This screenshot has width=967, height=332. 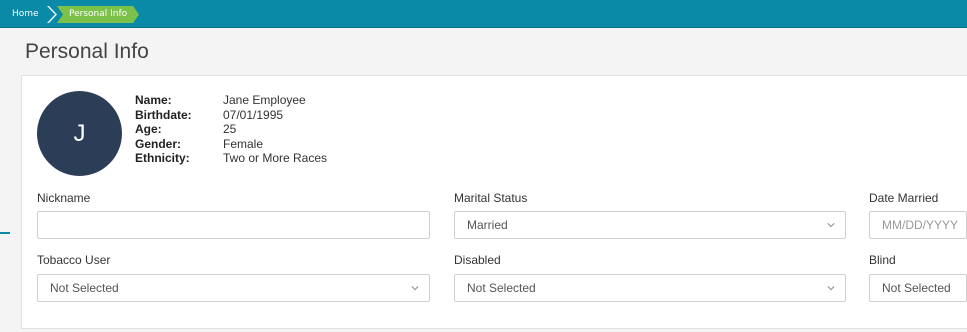 I want to click on profile-row-birthdate: Birthdate: 07/01/1995, so click(x=231, y=115).